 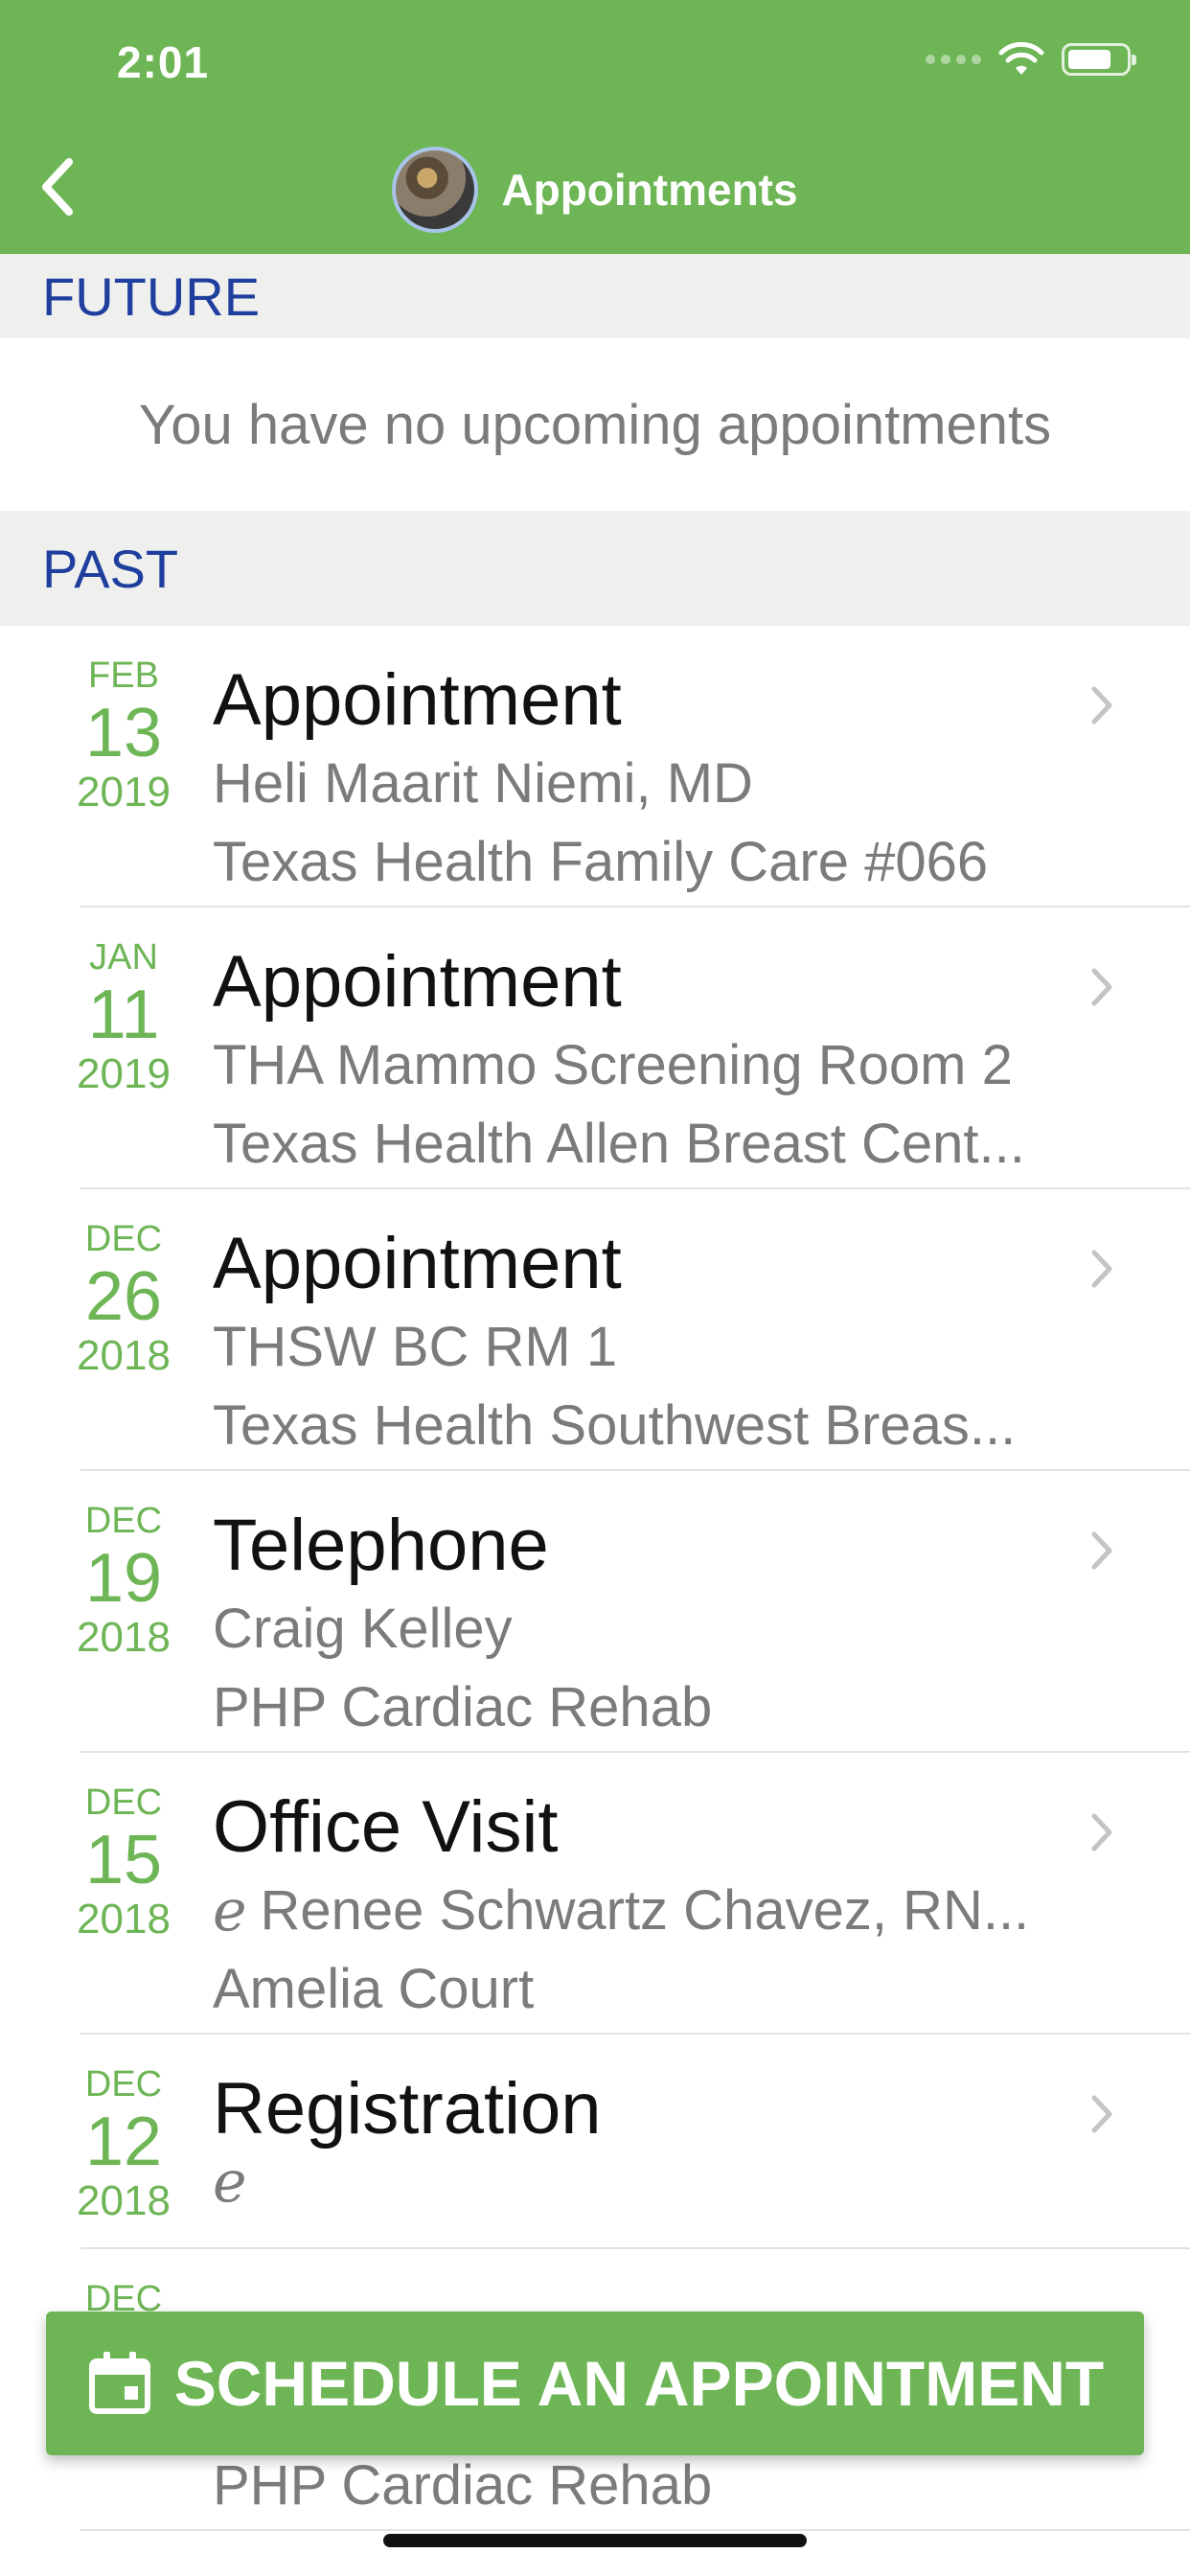 What do you see at coordinates (613, 1065) in the screenshot?
I see `appointment-provider: THA Mammo Screening Room 2` at bounding box center [613, 1065].